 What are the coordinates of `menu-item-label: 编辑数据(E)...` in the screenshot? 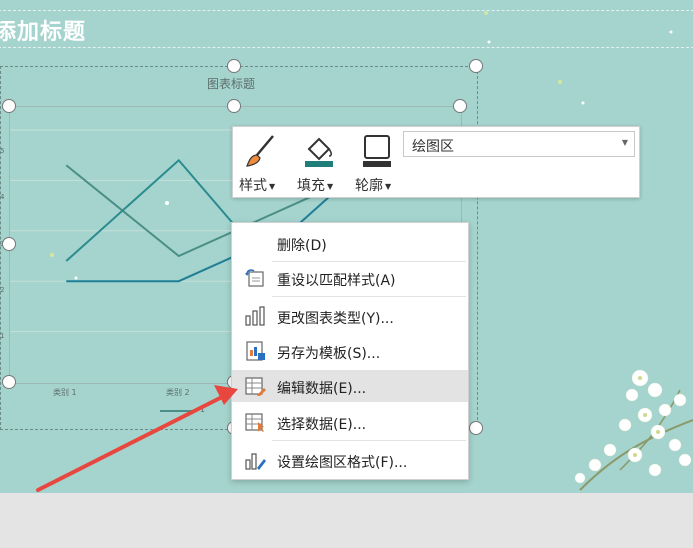 It's located at (322, 389).